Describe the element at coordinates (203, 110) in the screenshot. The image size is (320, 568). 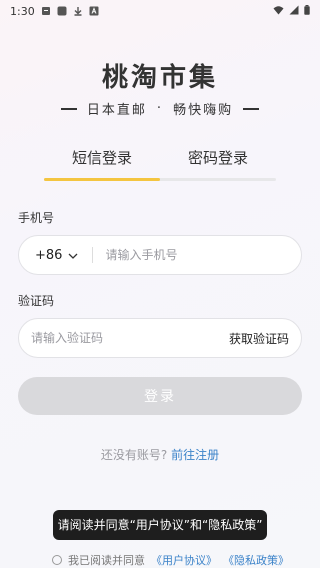
I see `slogan-part2: 畅快嗨购` at that location.